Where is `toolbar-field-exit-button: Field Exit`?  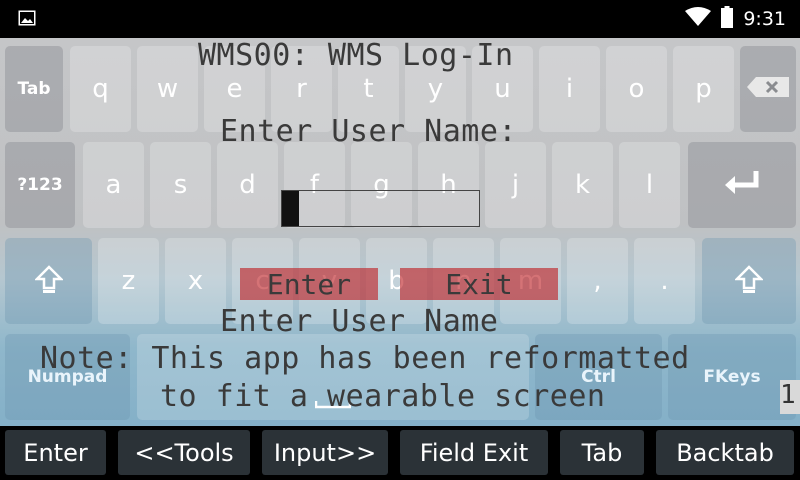
toolbar-field-exit-button: Field Exit is located at coordinates (474, 452).